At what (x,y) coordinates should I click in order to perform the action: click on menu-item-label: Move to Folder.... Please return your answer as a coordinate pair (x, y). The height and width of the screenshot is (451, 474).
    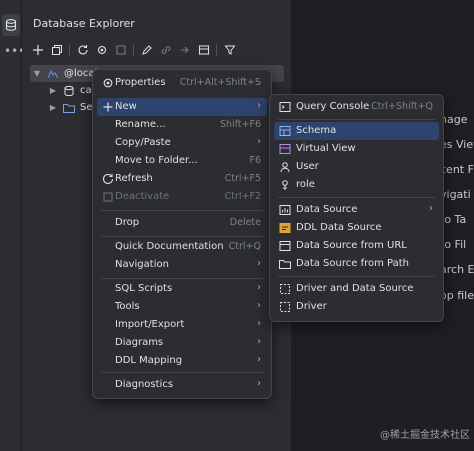
    Looking at the image, I should click on (156, 160).